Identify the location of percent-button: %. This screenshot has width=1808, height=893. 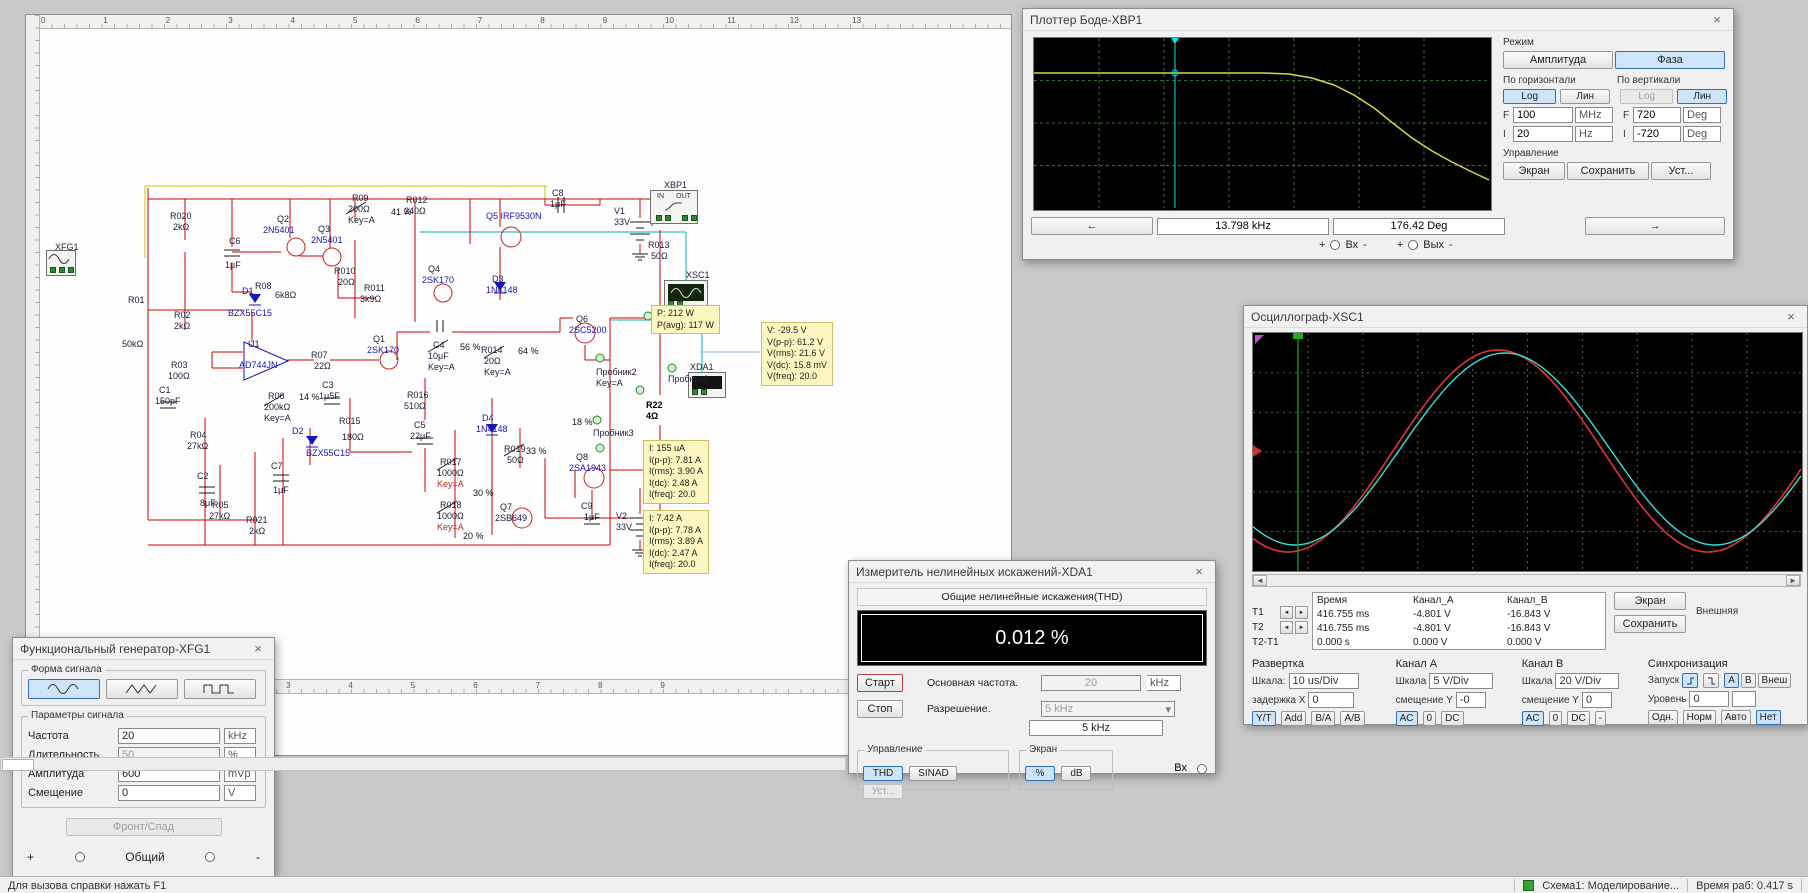
(1040, 773).